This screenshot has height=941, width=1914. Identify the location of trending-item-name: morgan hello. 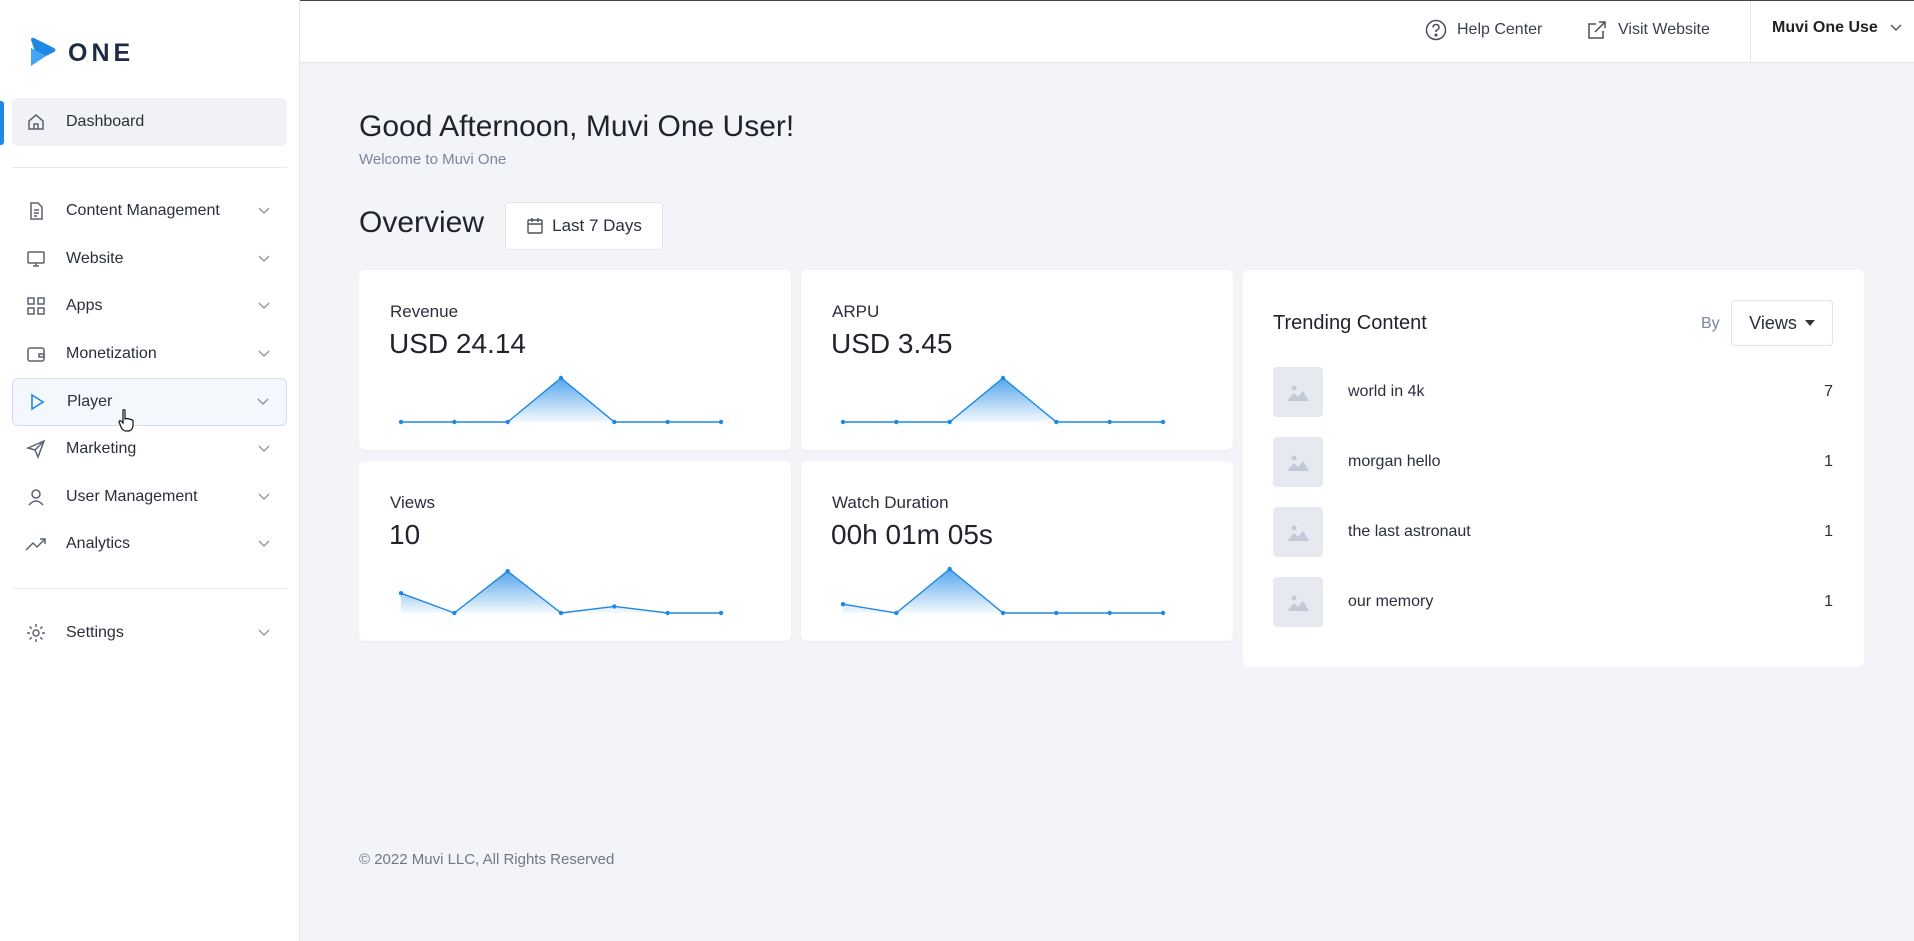
(1394, 461).